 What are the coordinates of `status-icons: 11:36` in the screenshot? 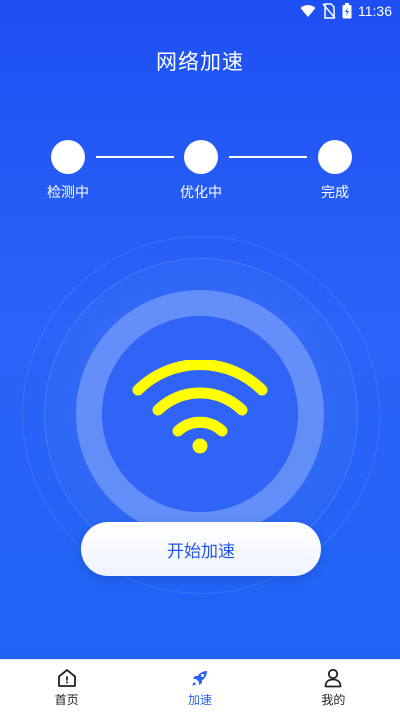 It's located at (346, 11).